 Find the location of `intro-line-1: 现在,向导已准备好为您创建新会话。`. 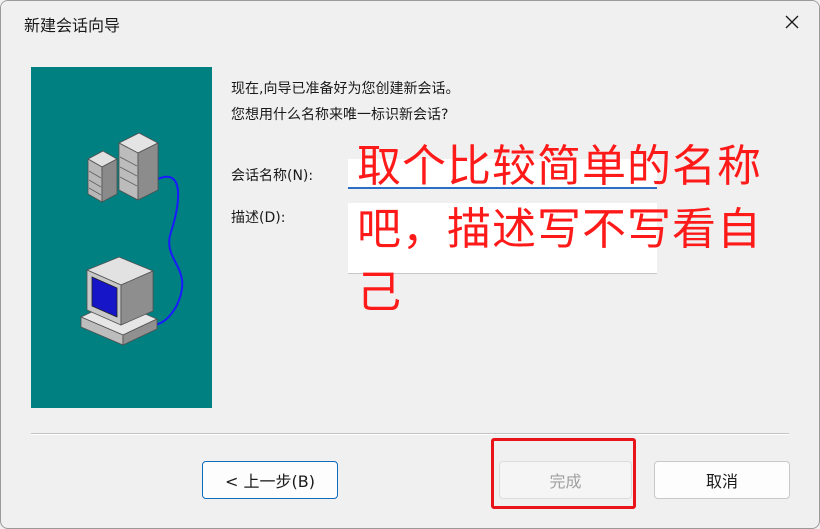

intro-line-1: 现在,向导已准备好为您创建新会话。 is located at coordinates (345, 89).